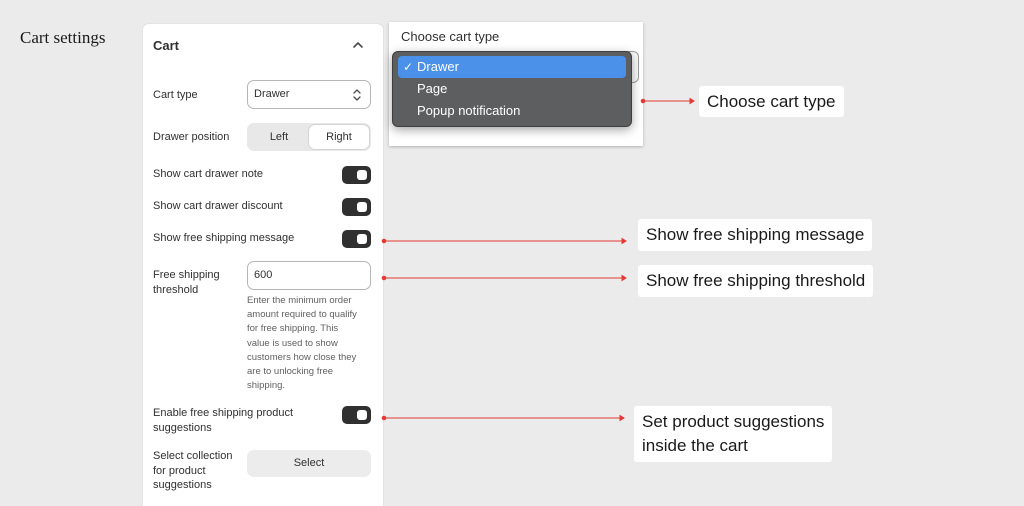  Describe the element at coordinates (756, 281) in the screenshot. I see `callout-free-shipping-threshold: Show free shipping threshold` at that location.